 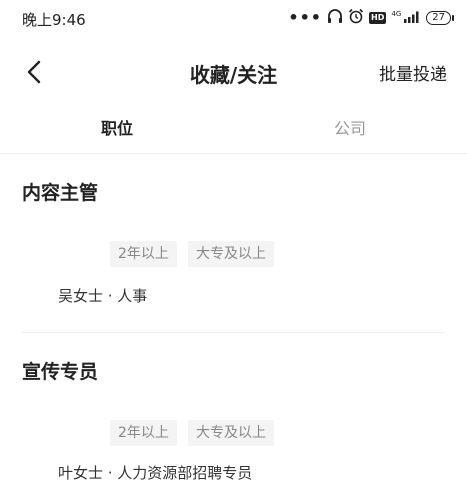 What do you see at coordinates (155, 473) in the screenshot?
I see `recruiter-info: 叶女士 · 人力资源部招聘专员` at bounding box center [155, 473].